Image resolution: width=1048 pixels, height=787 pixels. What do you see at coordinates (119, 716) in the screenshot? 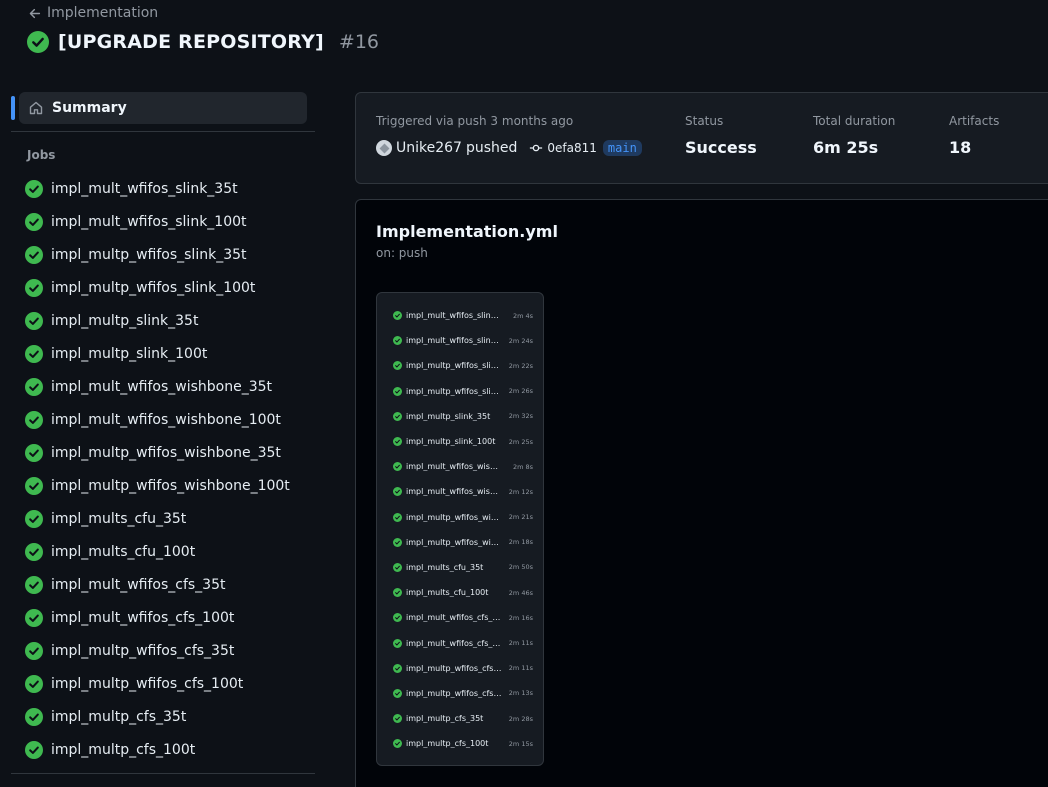
I see `sidebar-job-label: impl_multp_cfs_35t` at bounding box center [119, 716].